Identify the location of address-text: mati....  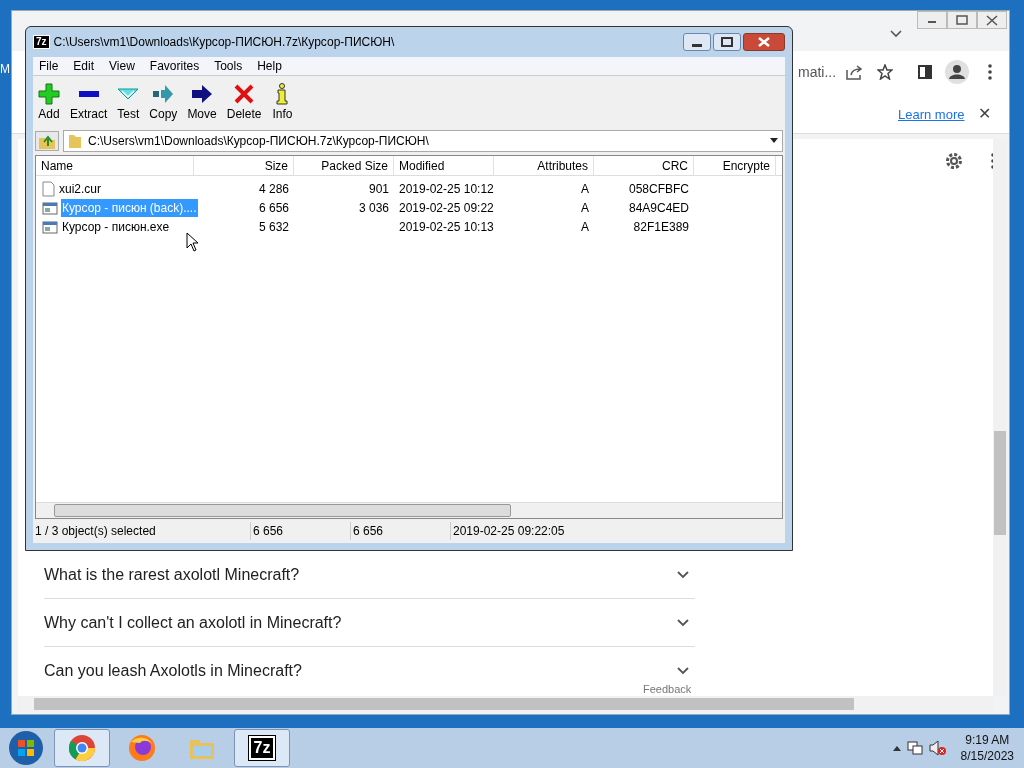
(817, 72).